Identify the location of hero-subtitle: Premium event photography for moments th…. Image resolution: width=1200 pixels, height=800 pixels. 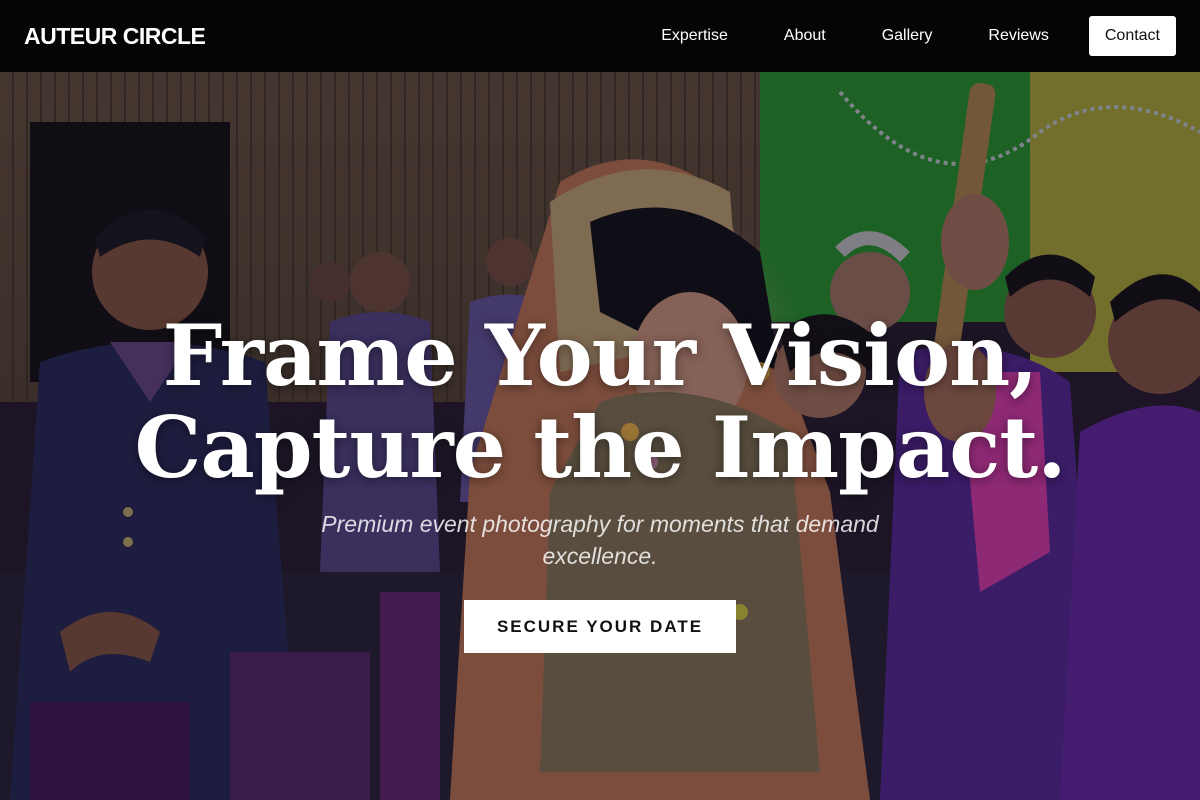
(600, 540).